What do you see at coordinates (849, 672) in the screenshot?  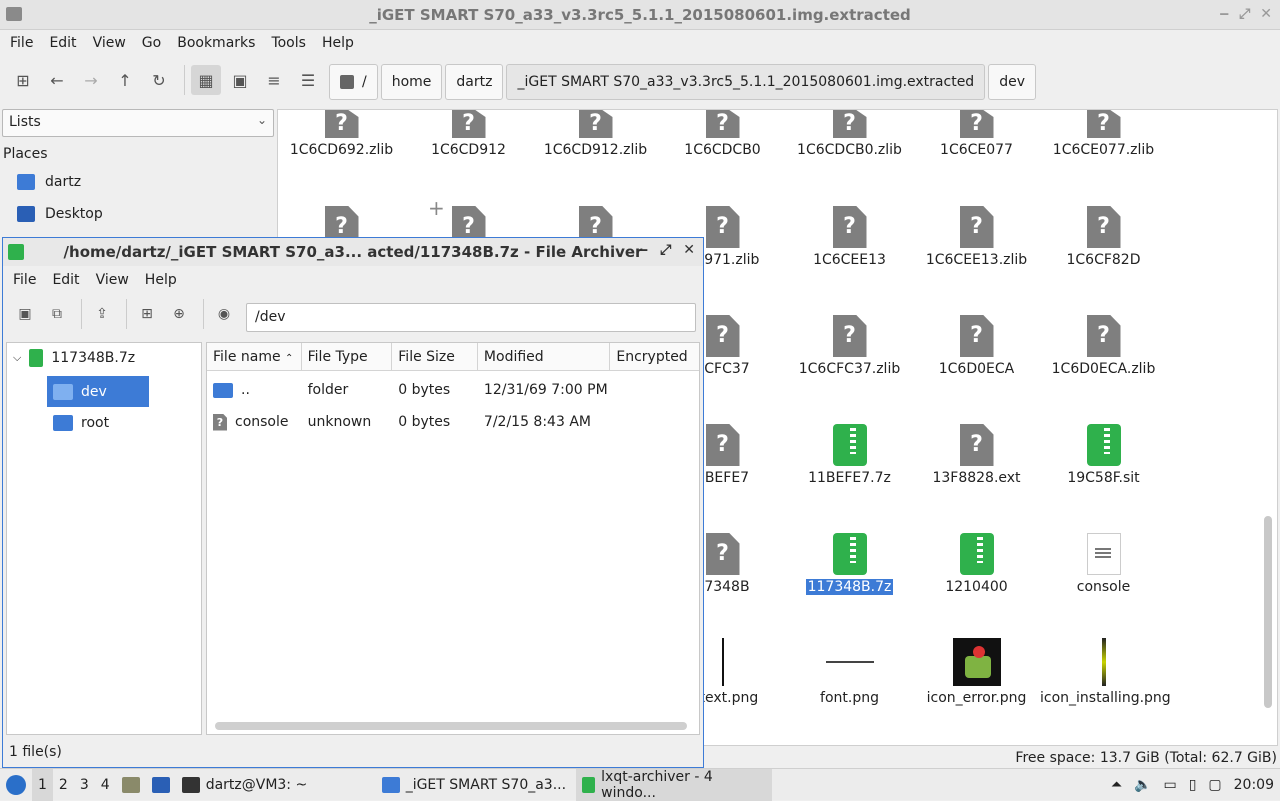 I see `file-item: font.png` at bounding box center [849, 672].